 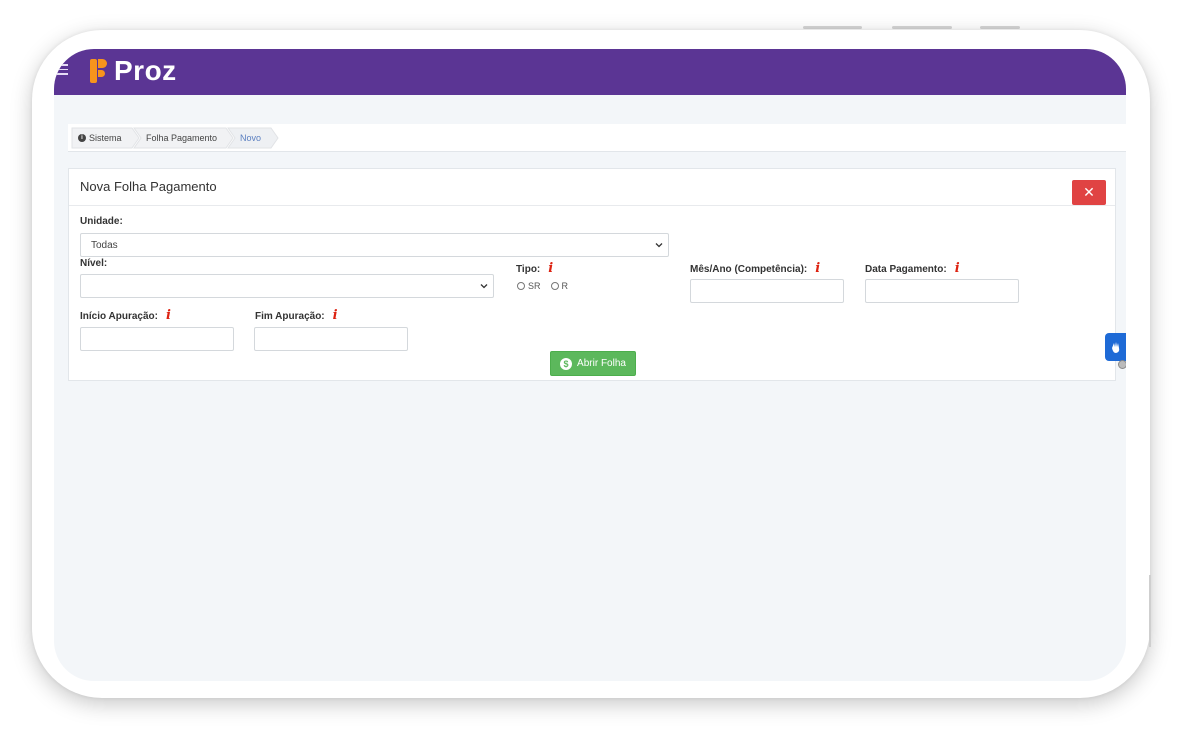 I want to click on unidade-selected-value: Todas, so click(x=104, y=245).